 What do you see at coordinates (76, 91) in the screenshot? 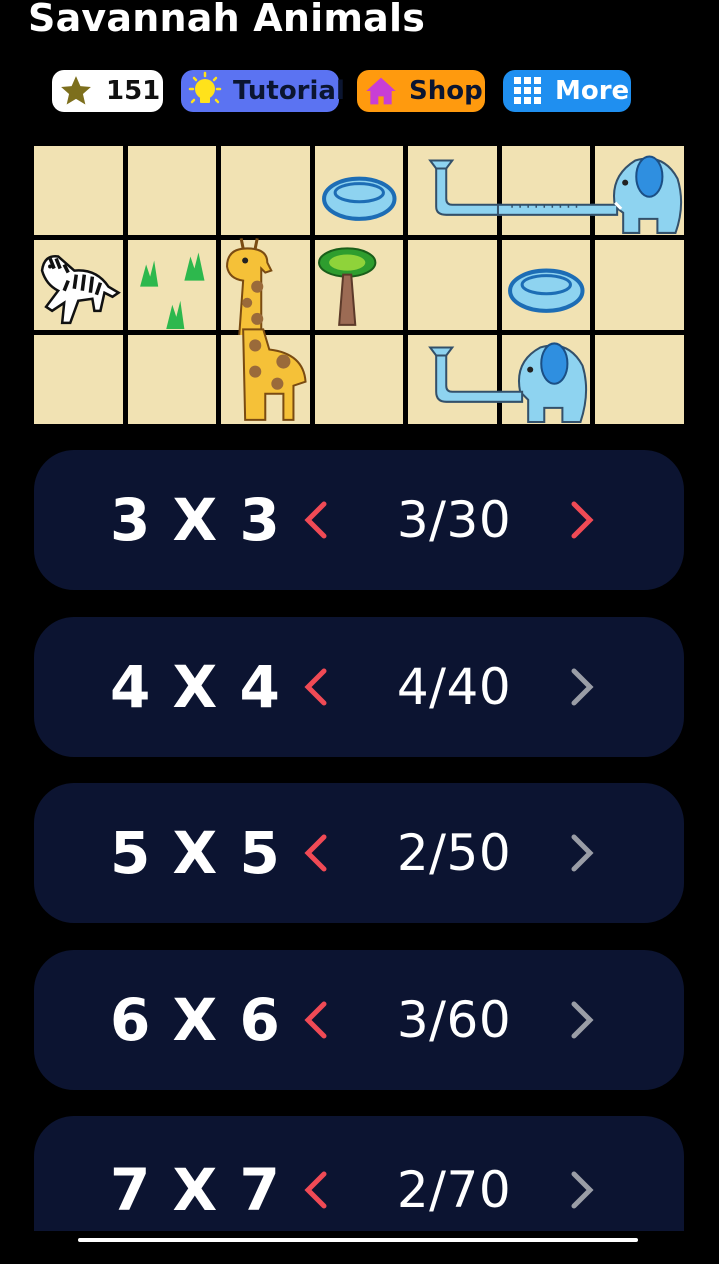
I see `star-icon` at bounding box center [76, 91].